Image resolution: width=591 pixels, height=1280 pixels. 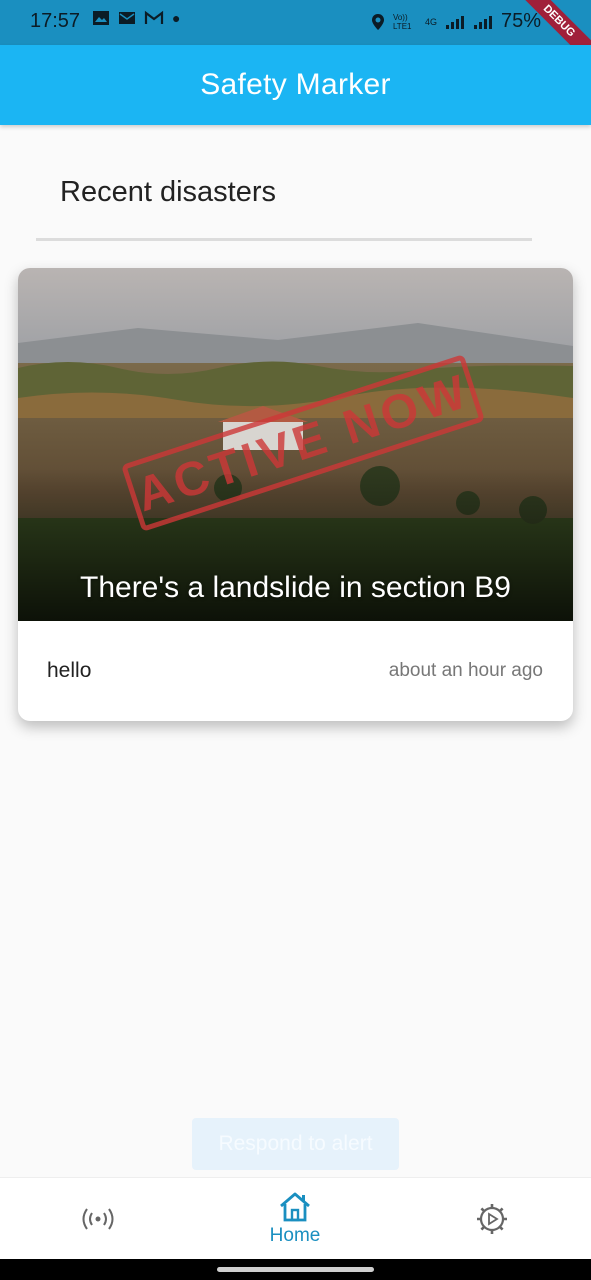 What do you see at coordinates (136, 18) in the screenshot?
I see `notification-icons: ●` at bounding box center [136, 18].